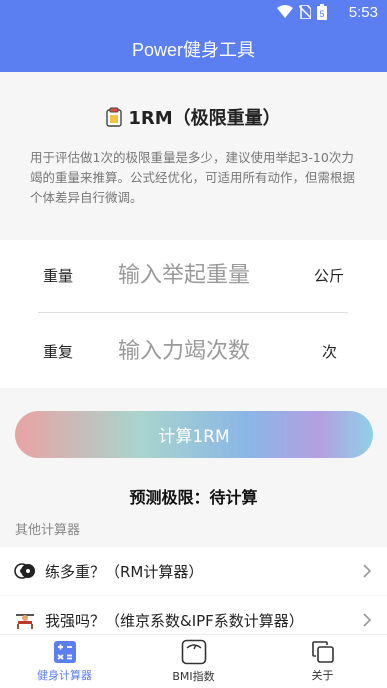 The width and height of the screenshot is (387, 688). I want to click on status-bar: 5 5:53, so click(193, 13).